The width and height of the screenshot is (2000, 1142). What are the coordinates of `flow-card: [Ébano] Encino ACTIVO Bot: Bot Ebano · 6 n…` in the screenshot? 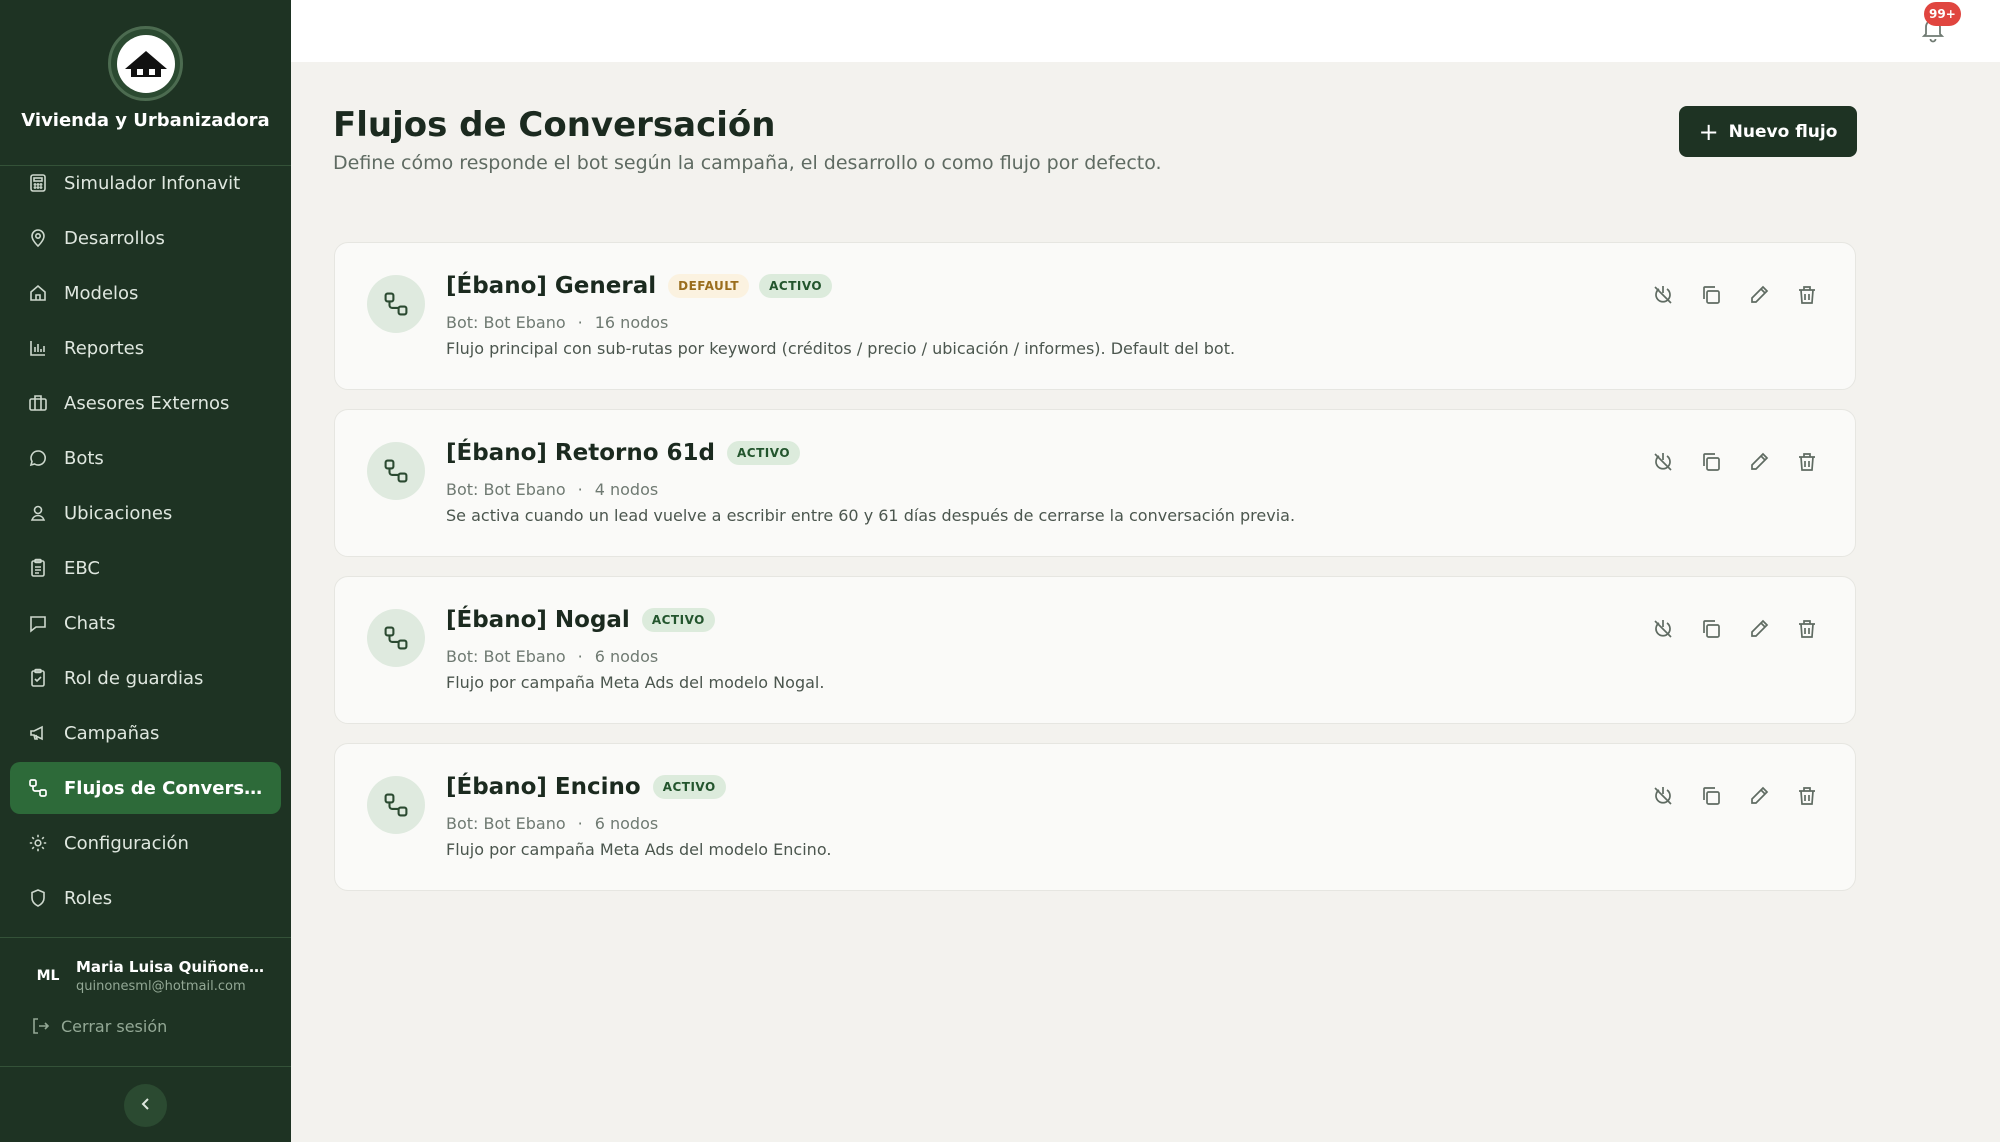 It's located at (1095, 817).